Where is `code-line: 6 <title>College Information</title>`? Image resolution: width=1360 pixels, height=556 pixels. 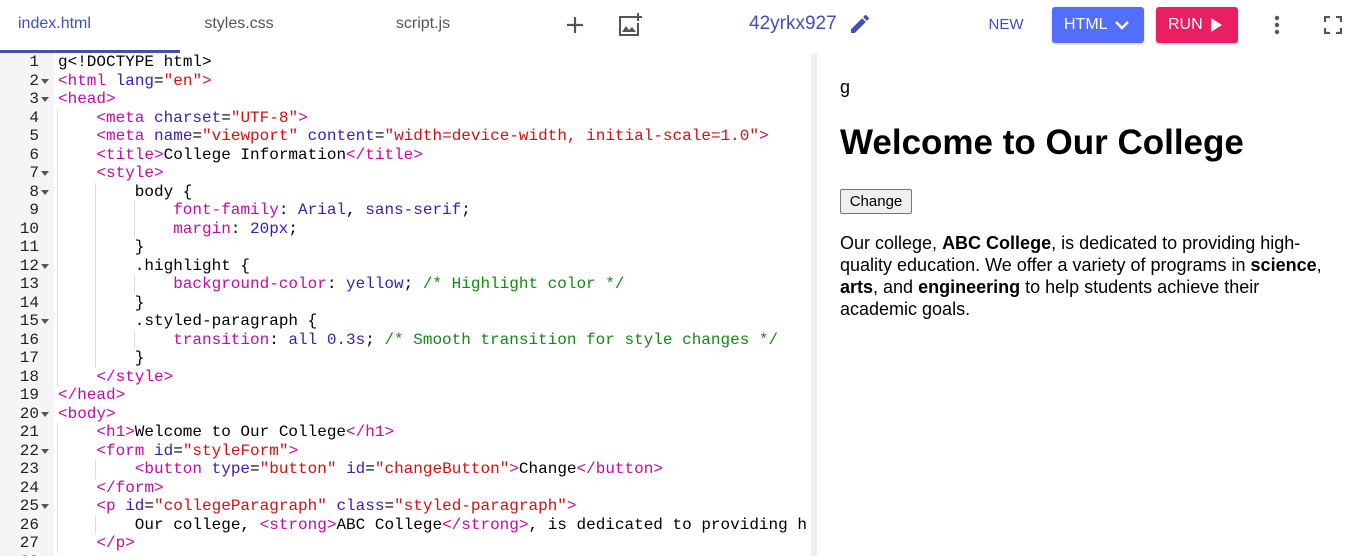
code-line: 6 <title>College Information</title> is located at coordinates (405, 154).